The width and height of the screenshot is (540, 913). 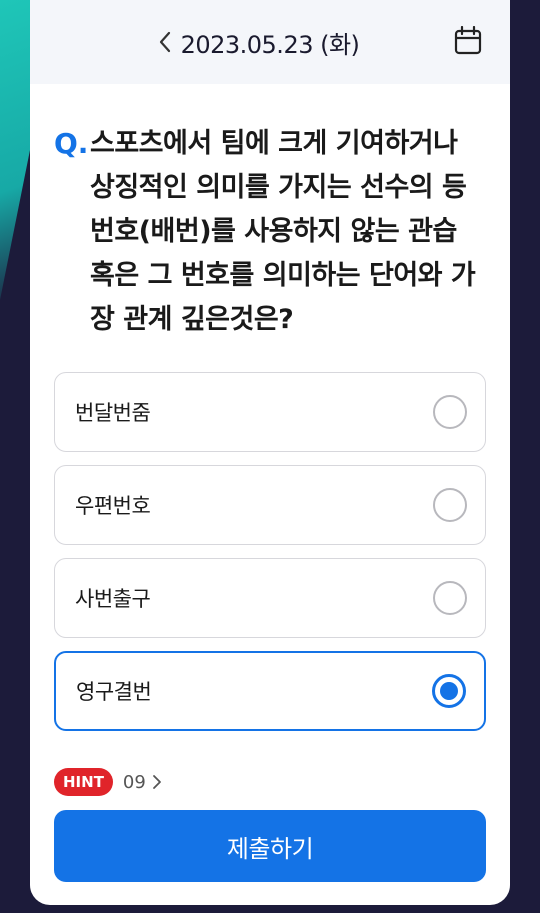 I want to click on answer-option-2: 우편번호, so click(x=270, y=505).